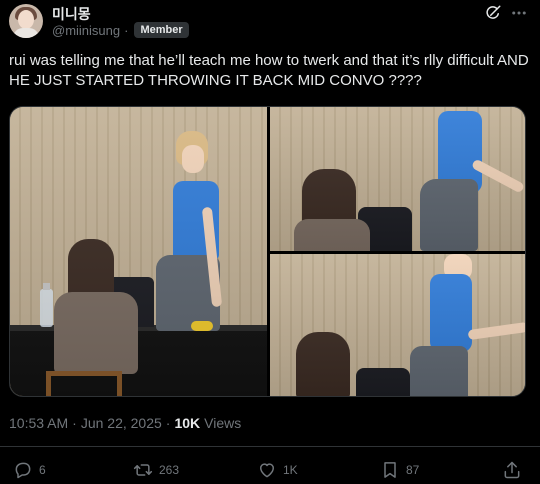 Image resolution: width=540 pixels, height=484 pixels. I want to click on share-icon, so click(512, 470).